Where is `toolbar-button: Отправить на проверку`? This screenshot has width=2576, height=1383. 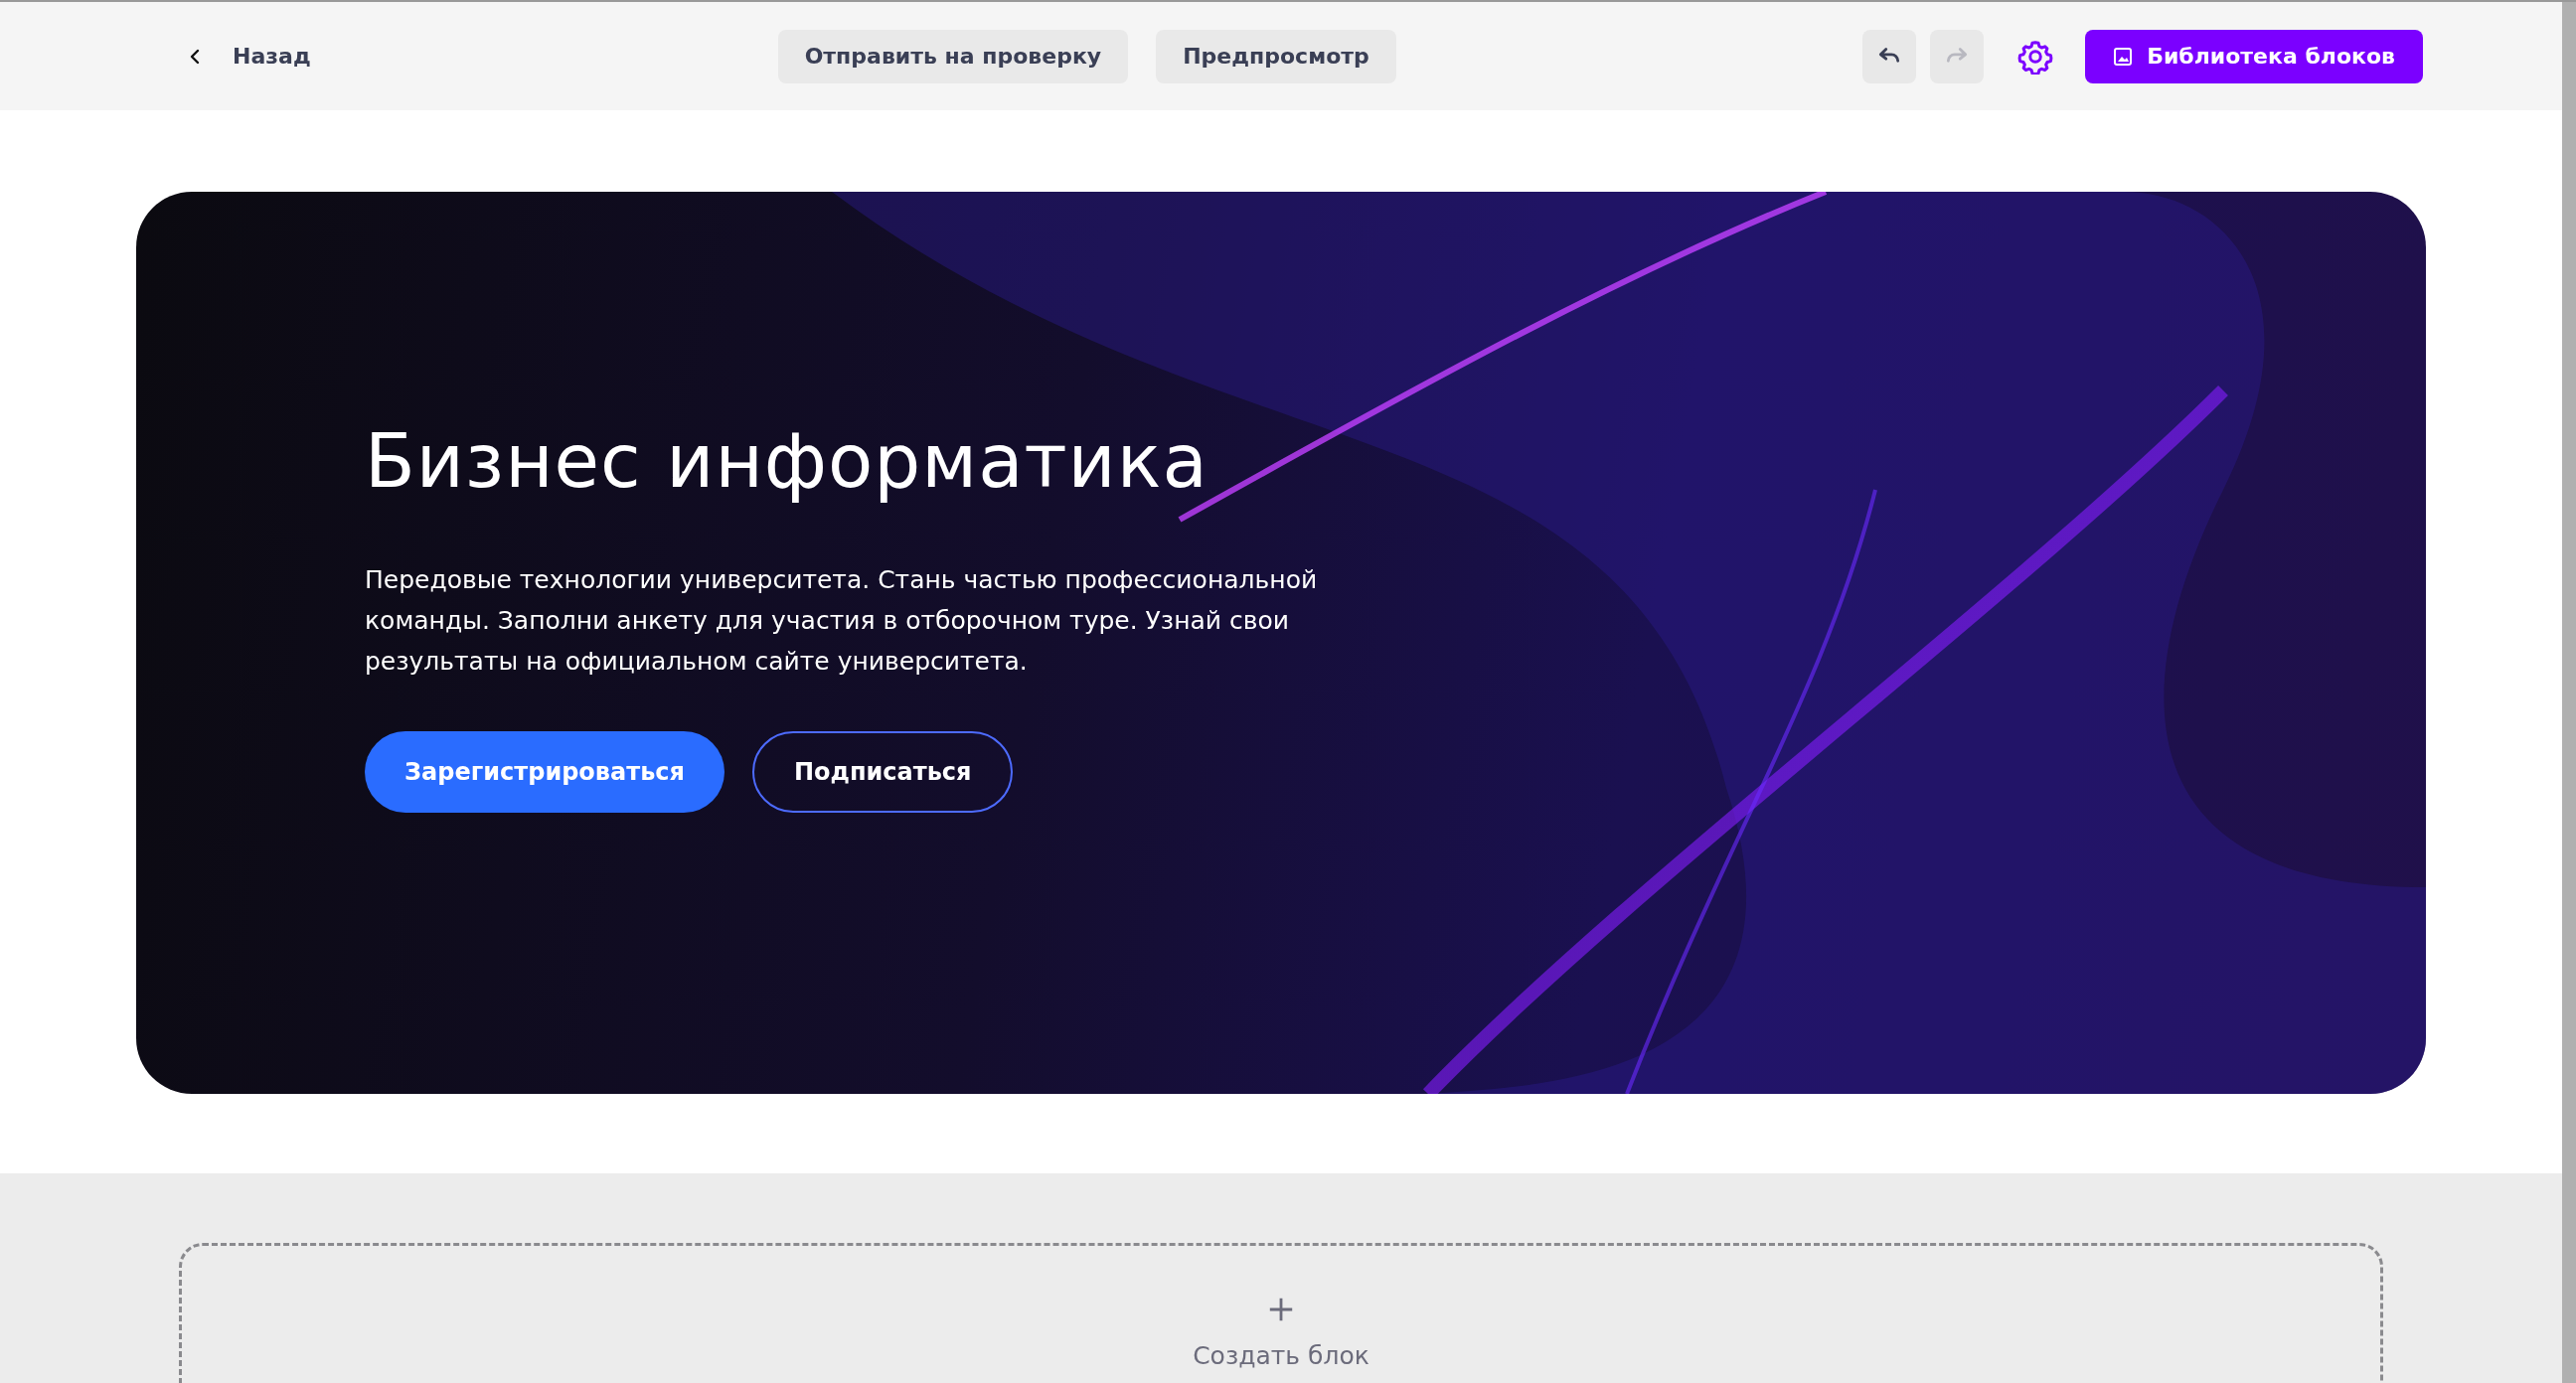
toolbar-button: Отправить на проверку is located at coordinates (953, 56).